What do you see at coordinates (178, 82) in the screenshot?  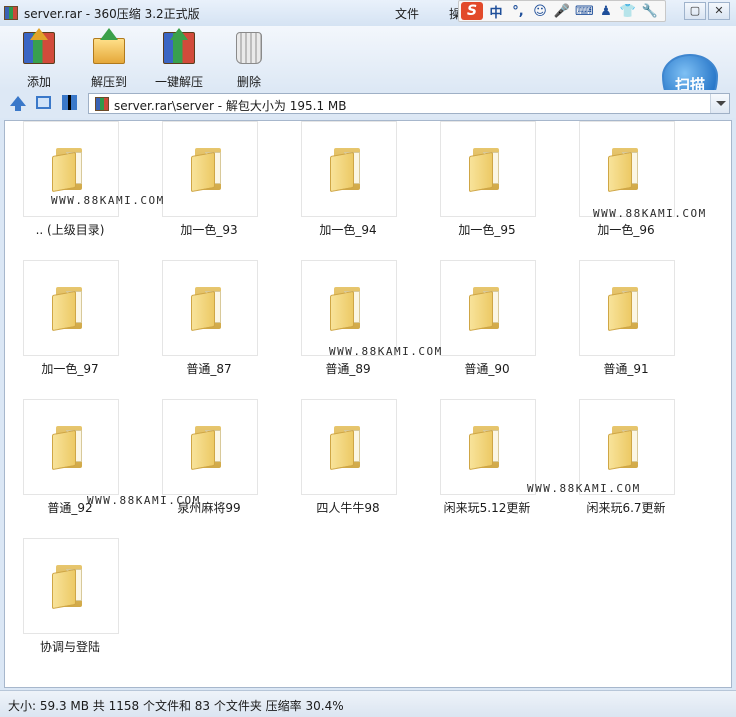 I see `one-click-extract-label: 一键解压` at bounding box center [178, 82].